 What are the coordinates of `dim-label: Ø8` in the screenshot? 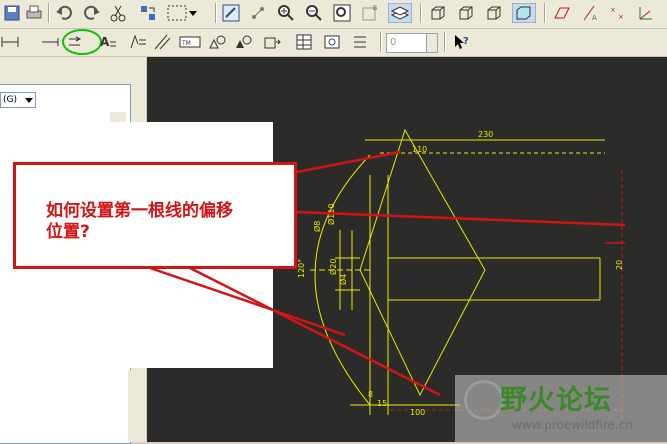 It's located at (317, 226).